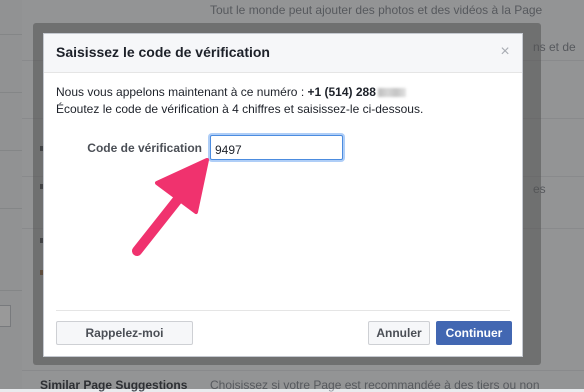 This screenshot has height=392, width=584. I want to click on phone-redacted, so click(391, 92).